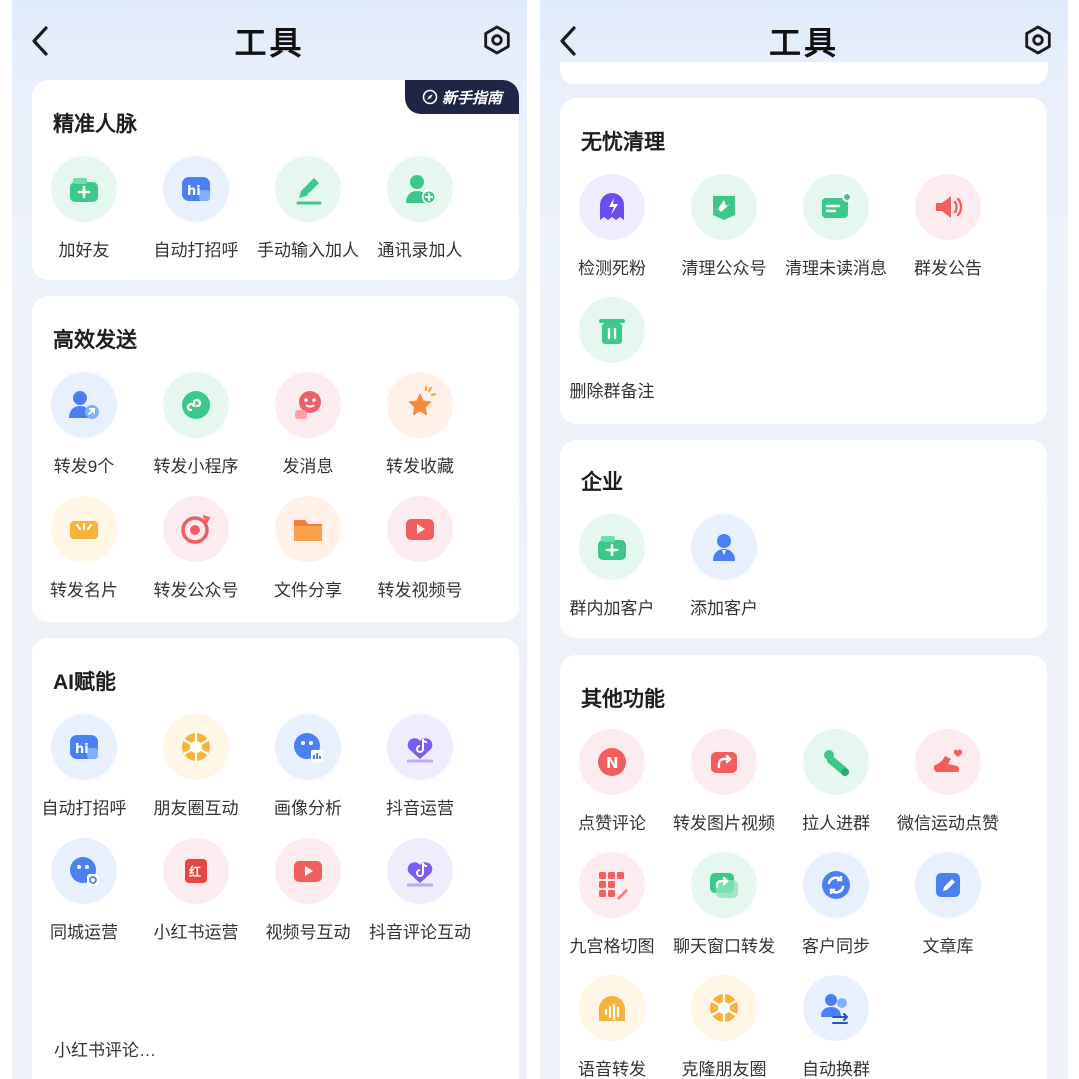 This screenshot has width=1079, height=1079. I want to click on business-card-icon, so click(84, 529).